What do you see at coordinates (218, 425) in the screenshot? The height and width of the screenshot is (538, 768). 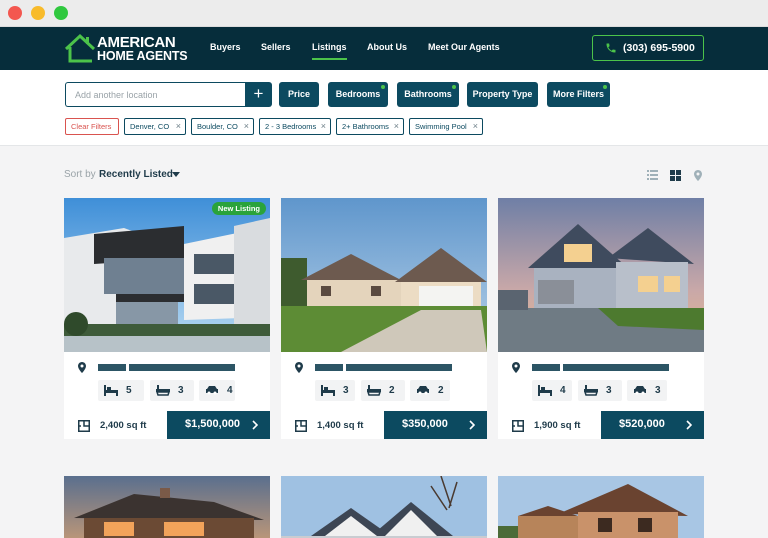 I see `price-button: $1,500,000` at bounding box center [218, 425].